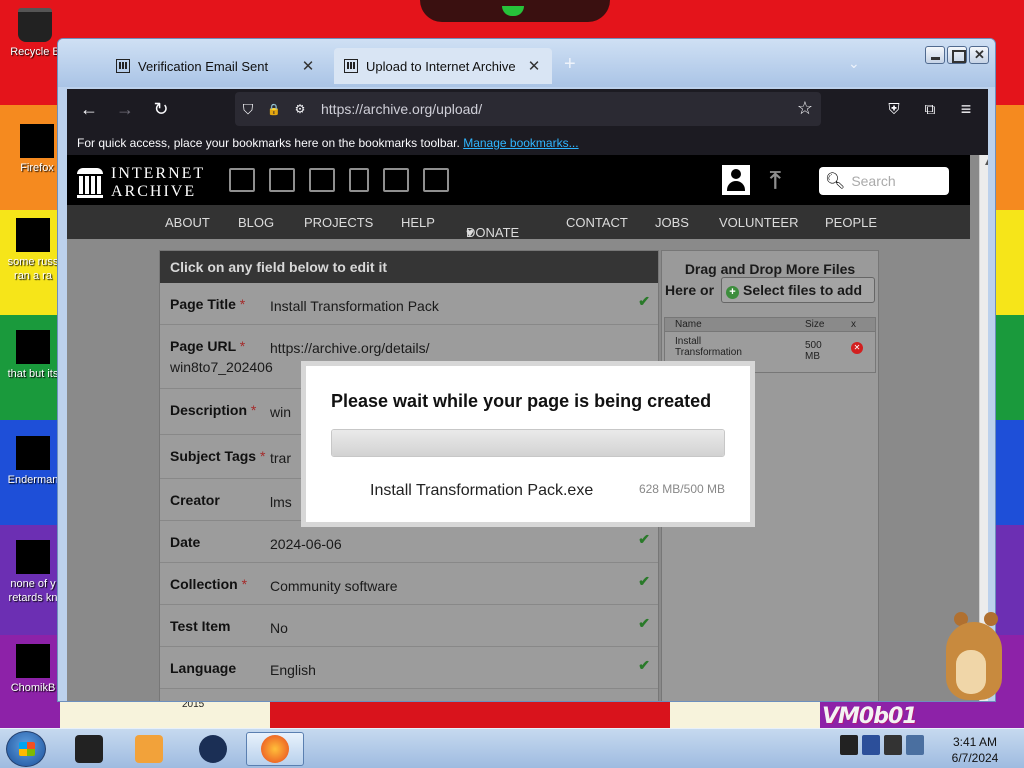  Describe the element at coordinates (775, 181) in the screenshot. I see `upload-icon: ⤒` at that location.